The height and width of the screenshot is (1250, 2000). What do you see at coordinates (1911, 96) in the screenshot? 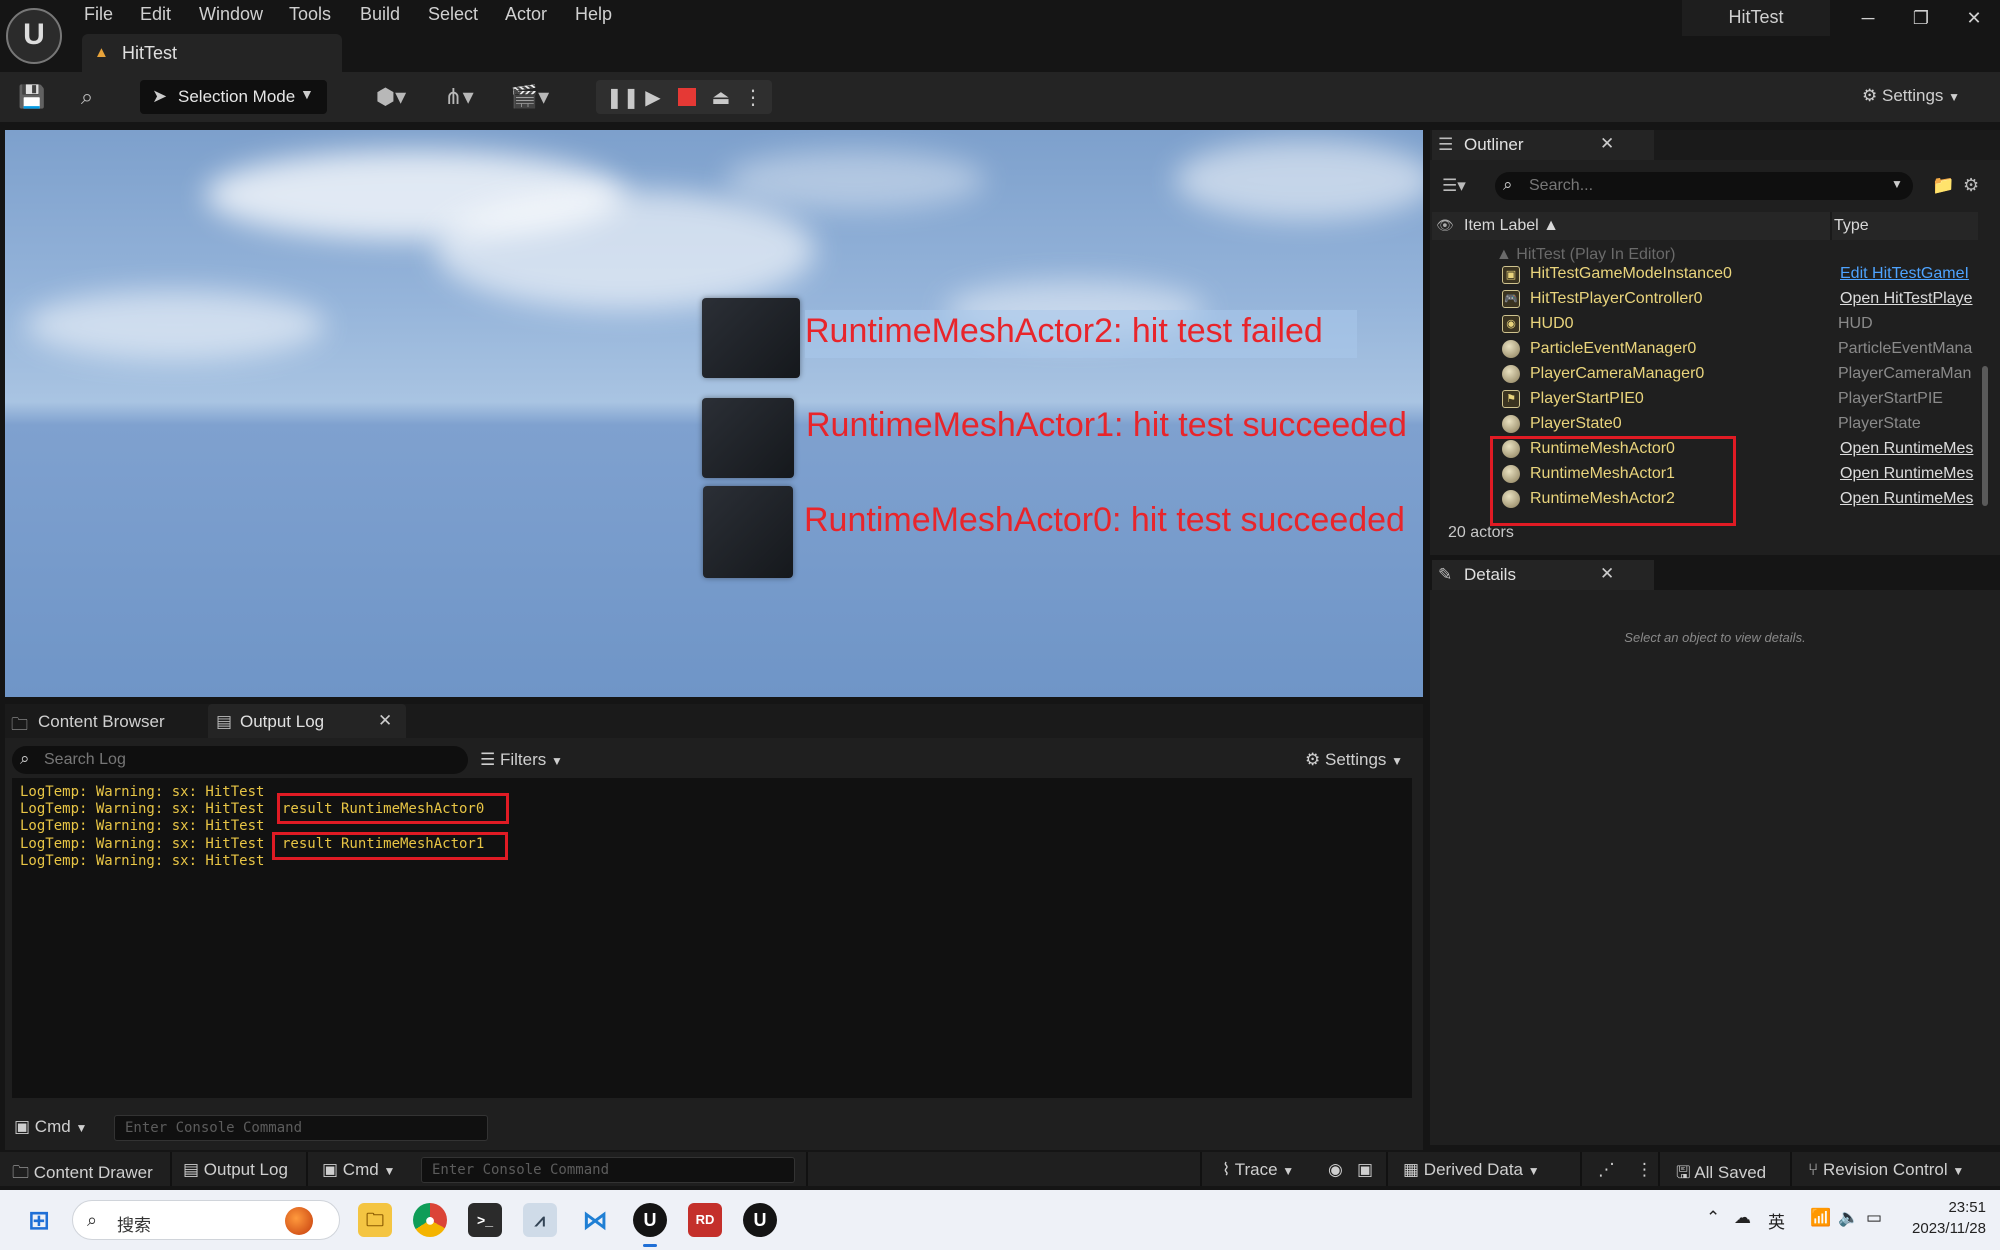
I see `toolbar-settings-button: ⚙ Settings ▼` at bounding box center [1911, 96].